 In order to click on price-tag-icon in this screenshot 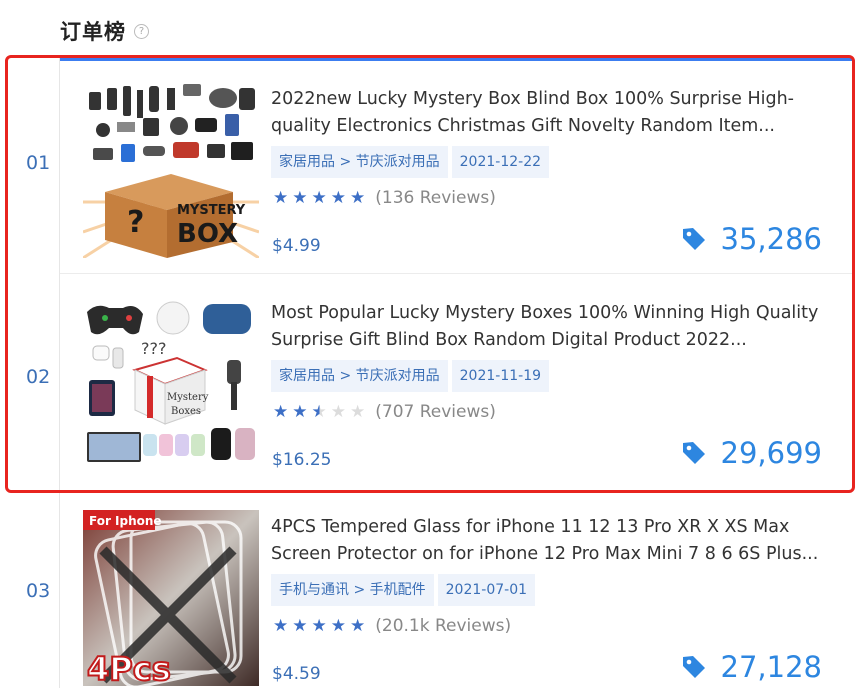, I will do `click(693, 667)`.